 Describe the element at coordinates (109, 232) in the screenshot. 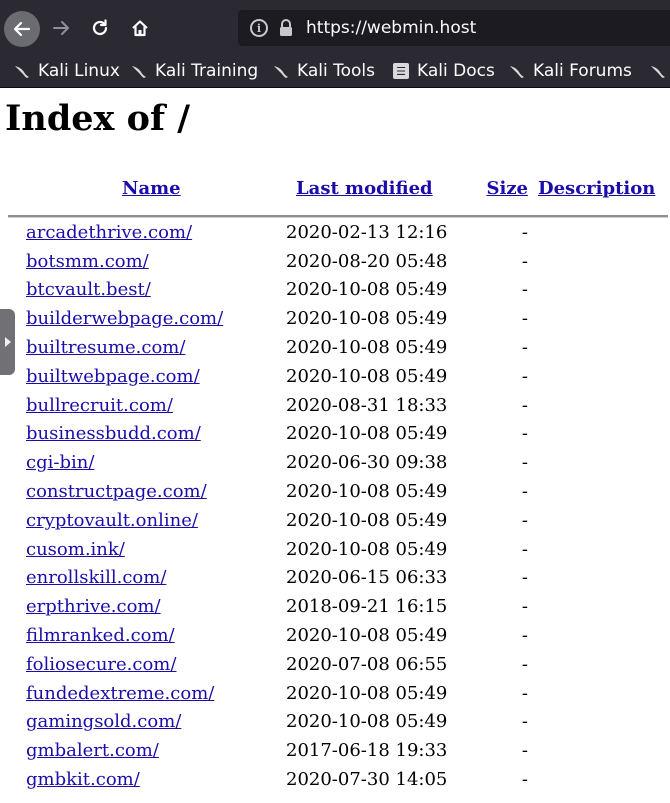

I see `entry-link: arcadethrive.com/` at that location.